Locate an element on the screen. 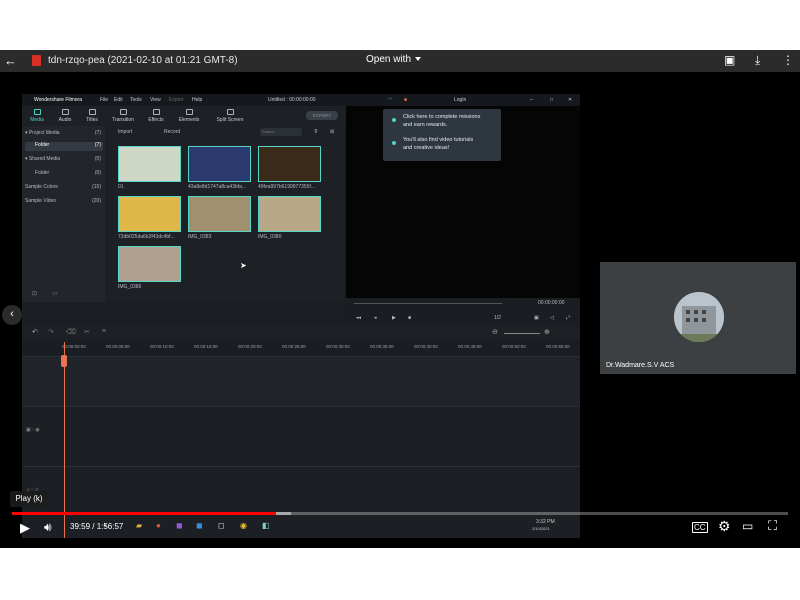  settings-gear-icon: ⚙ is located at coordinates (724, 526).